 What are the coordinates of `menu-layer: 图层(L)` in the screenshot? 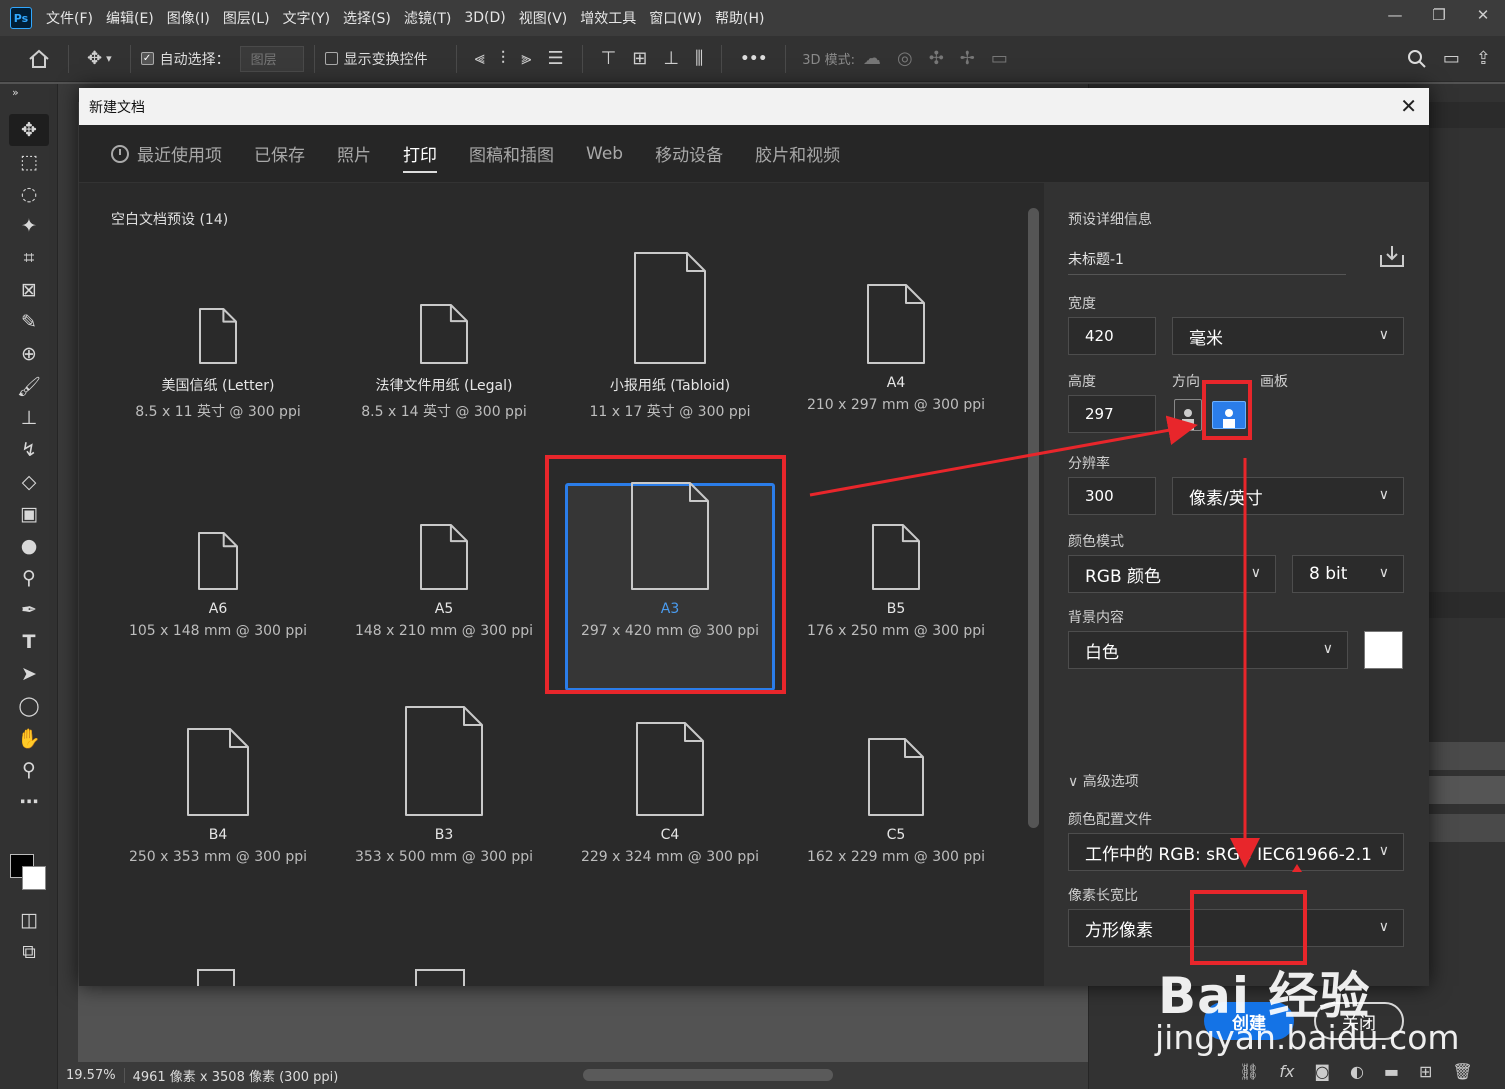 It's located at (246, 18).